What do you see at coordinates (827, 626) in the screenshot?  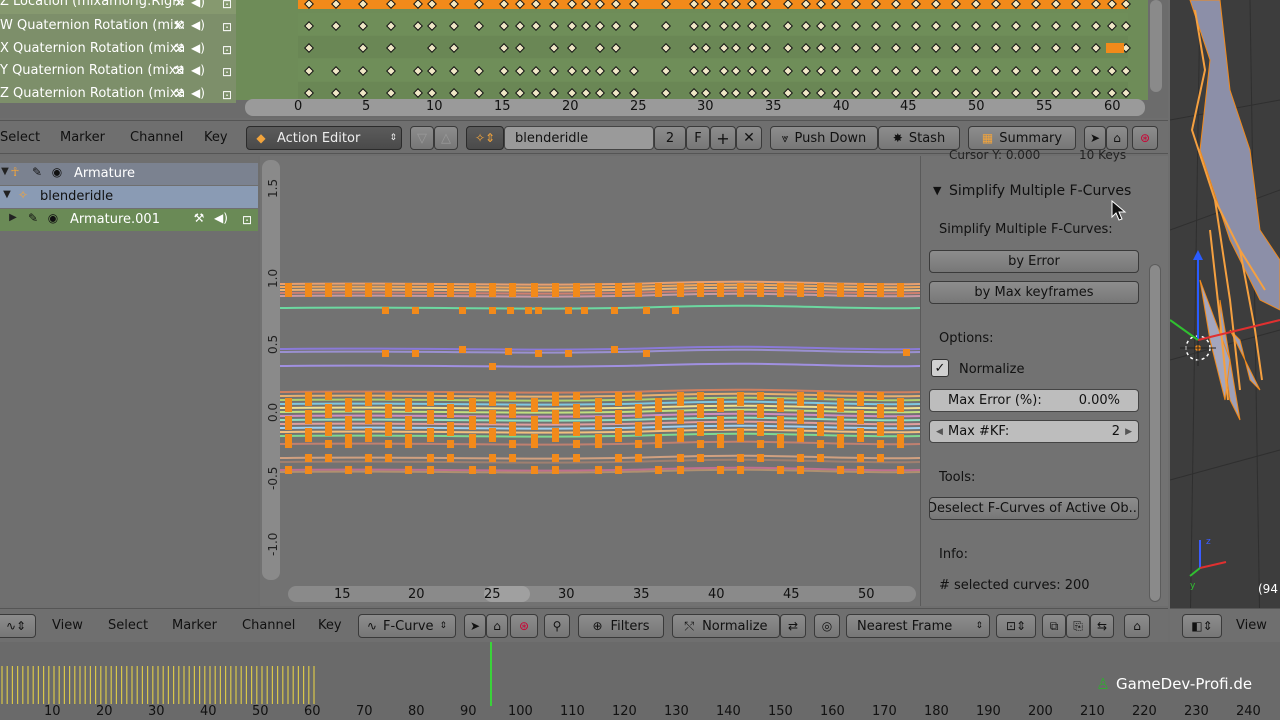 I see `proportional-edit-button: ◎` at bounding box center [827, 626].